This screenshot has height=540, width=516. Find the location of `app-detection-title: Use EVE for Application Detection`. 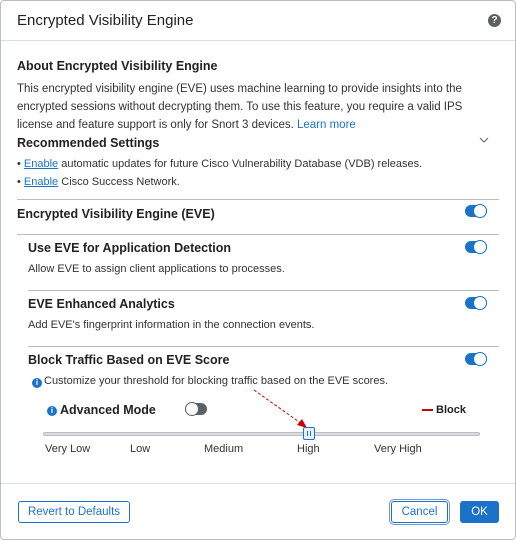

app-detection-title: Use EVE for Application Detection is located at coordinates (130, 248).